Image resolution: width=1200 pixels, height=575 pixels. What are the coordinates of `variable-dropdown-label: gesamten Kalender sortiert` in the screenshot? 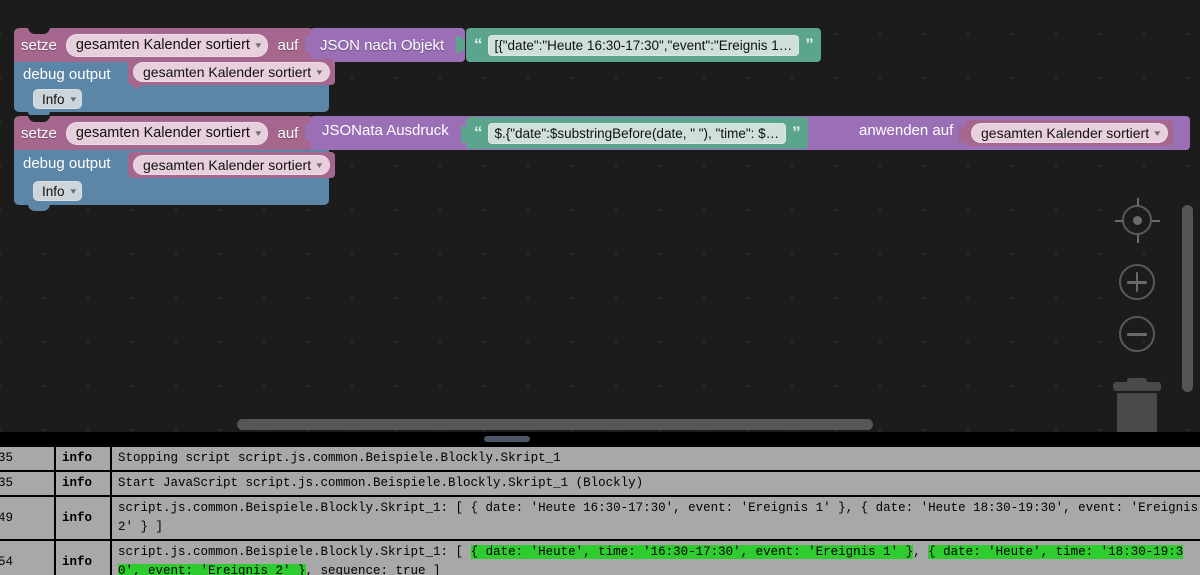 It's located at (162, 45).